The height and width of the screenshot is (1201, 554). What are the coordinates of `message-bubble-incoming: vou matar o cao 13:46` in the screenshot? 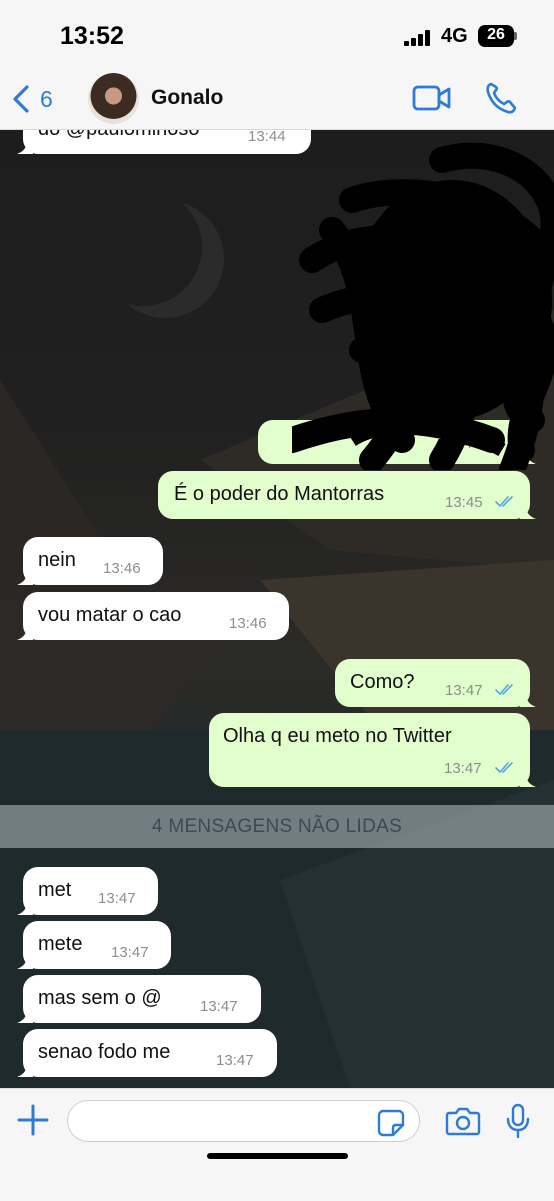 It's located at (153, 616).